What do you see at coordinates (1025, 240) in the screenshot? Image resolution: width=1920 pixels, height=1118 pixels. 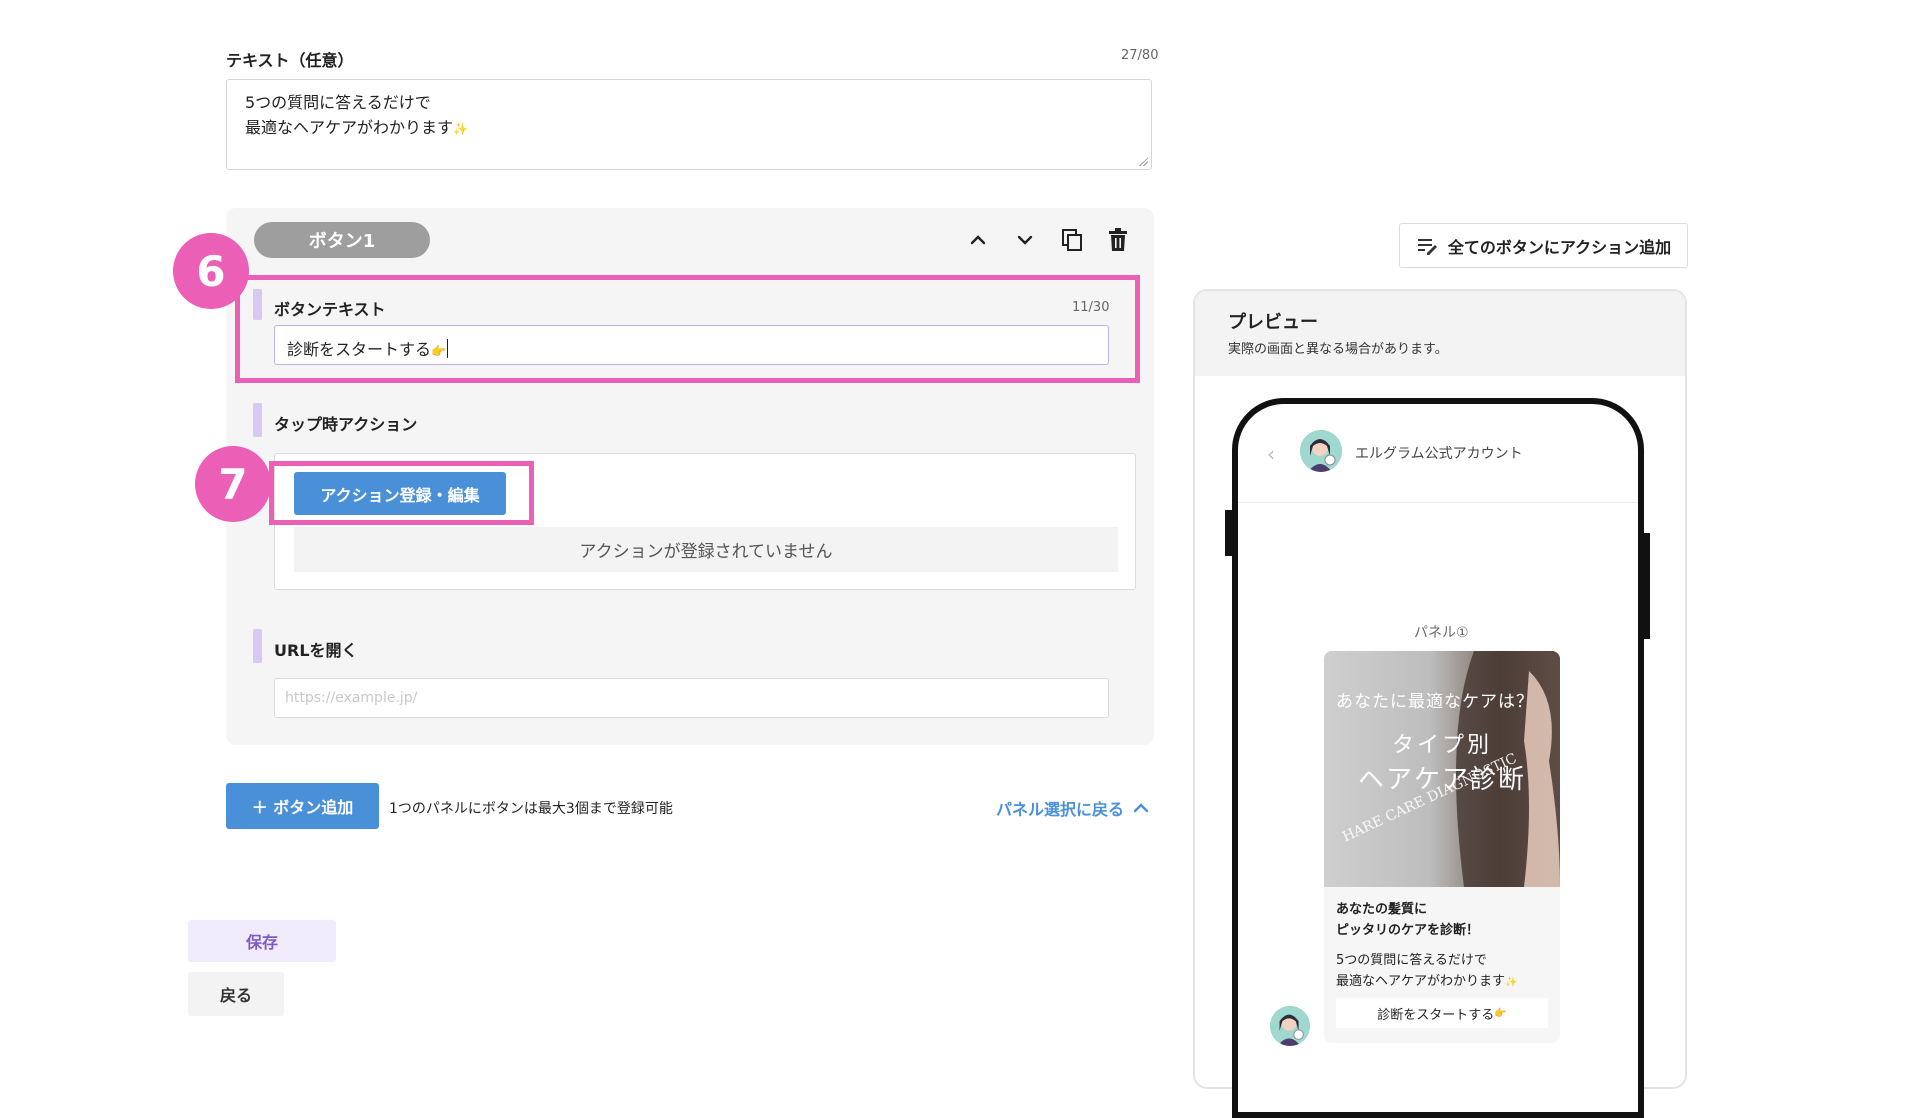 I see `move-down-icon` at bounding box center [1025, 240].